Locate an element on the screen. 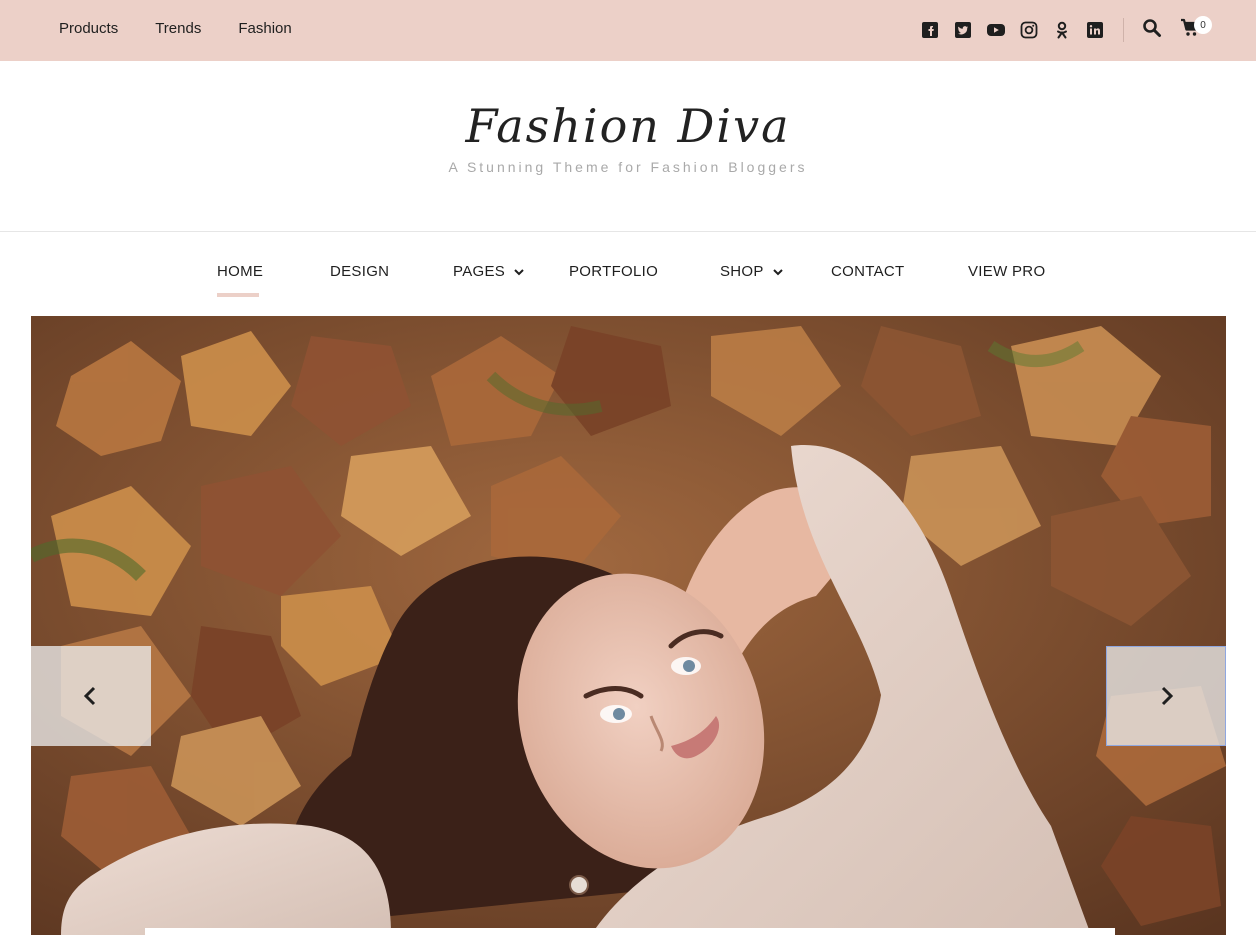 Image resolution: width=1256 pixels, height=935 pixels. nav-item-shop: SHOP is located at coordinates (752, 271).